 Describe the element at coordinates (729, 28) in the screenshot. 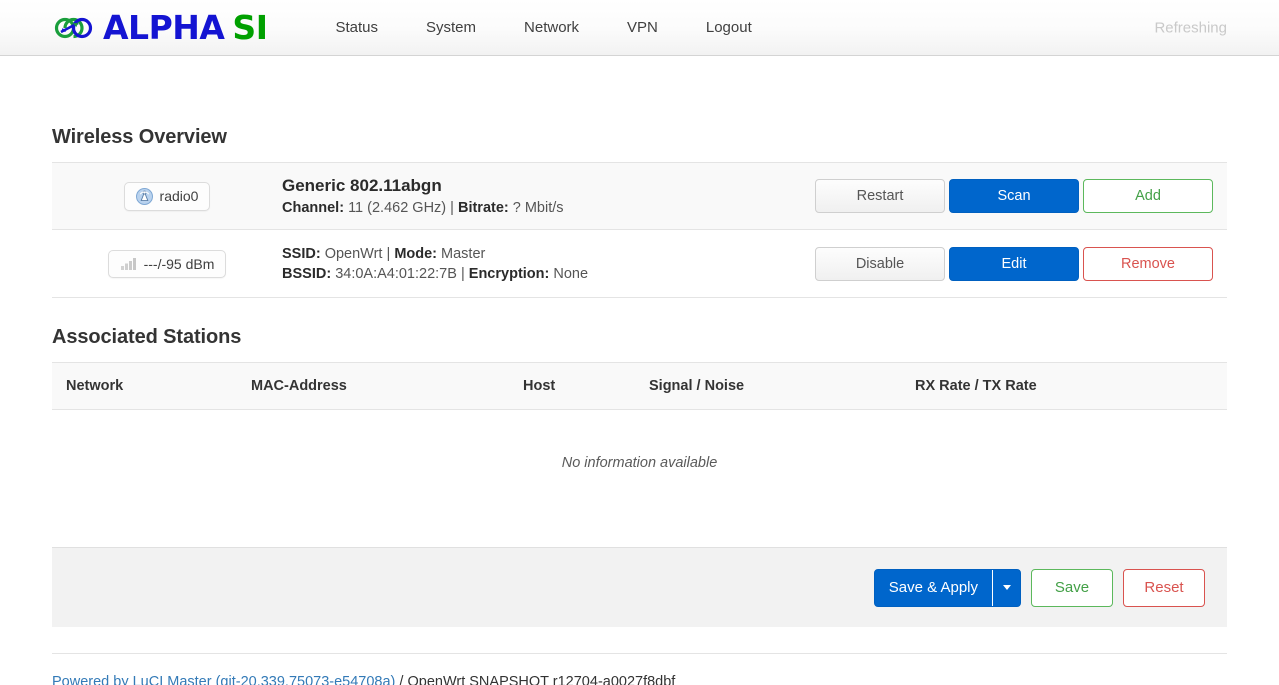

I see `nav-item-logout: Logout` at that location.